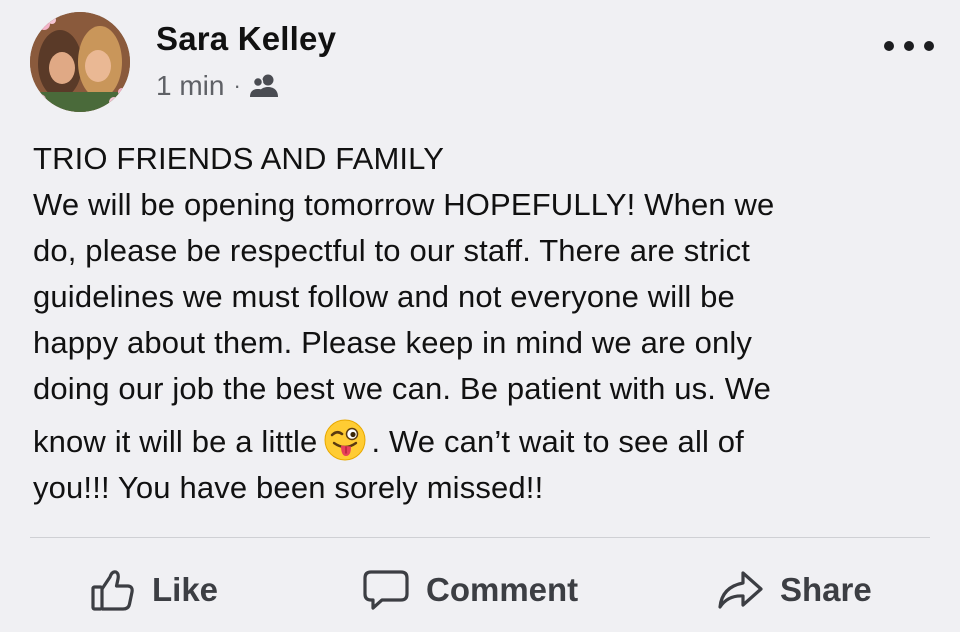 The image size is (960, 632). I want to click on like-button: Like, so click(154, 590).